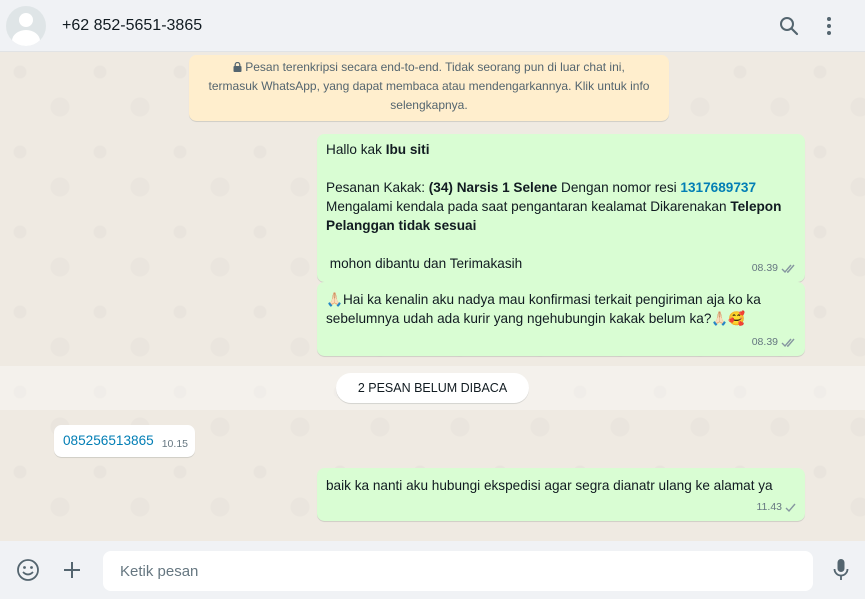  I want to click on message-meta: 11.43, so click(777, 507).